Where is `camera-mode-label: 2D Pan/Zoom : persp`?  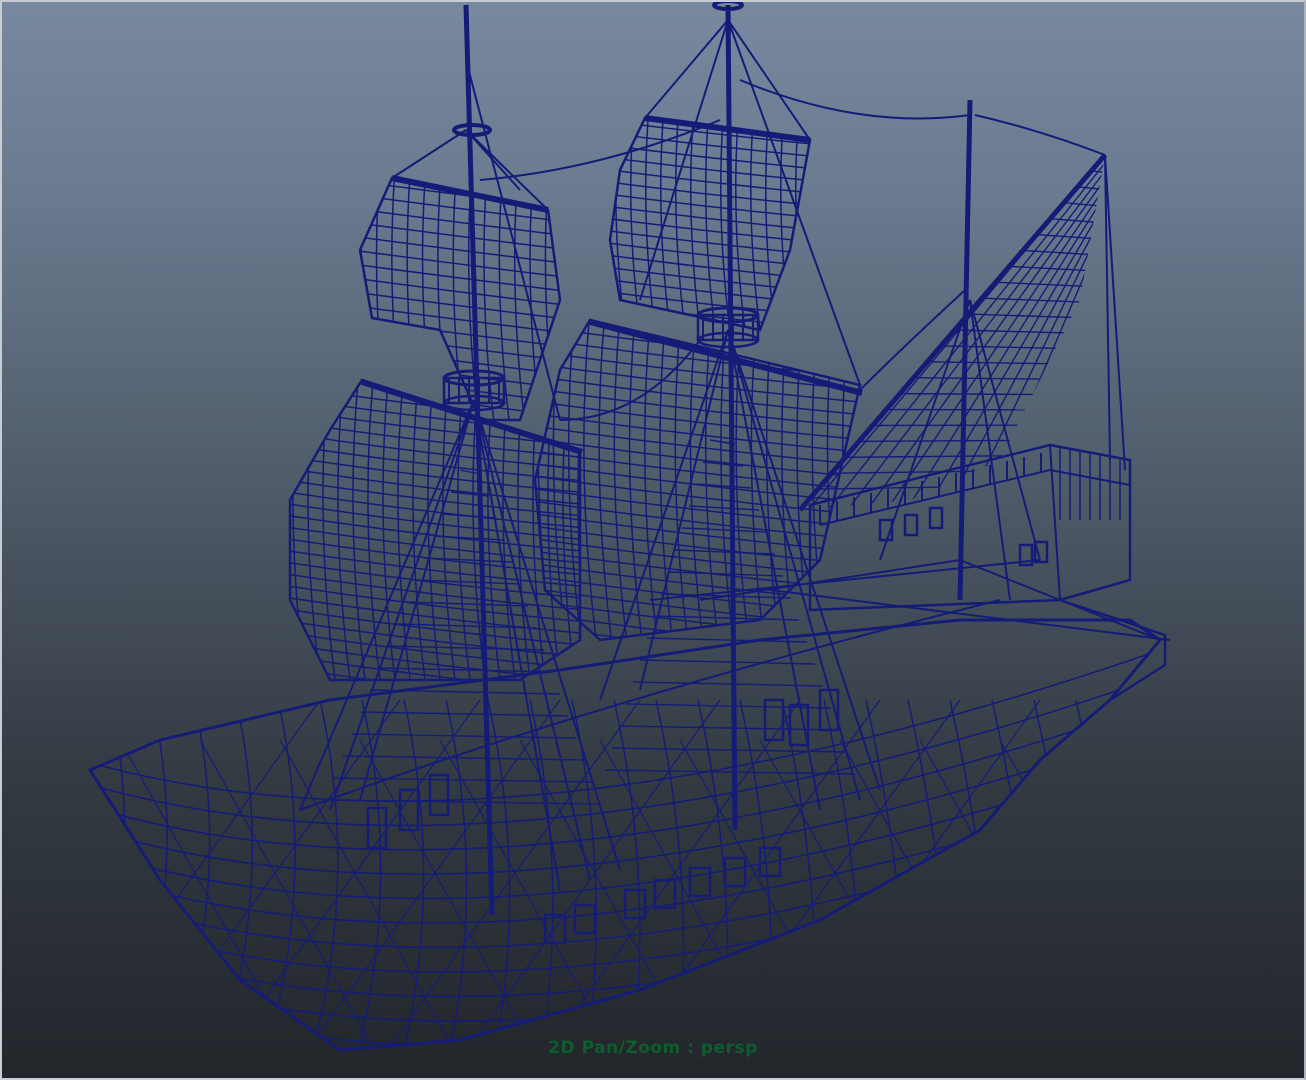
camera-mode-label: 2D Pan/Zoom : persp is located at coordinates (653, 1048).